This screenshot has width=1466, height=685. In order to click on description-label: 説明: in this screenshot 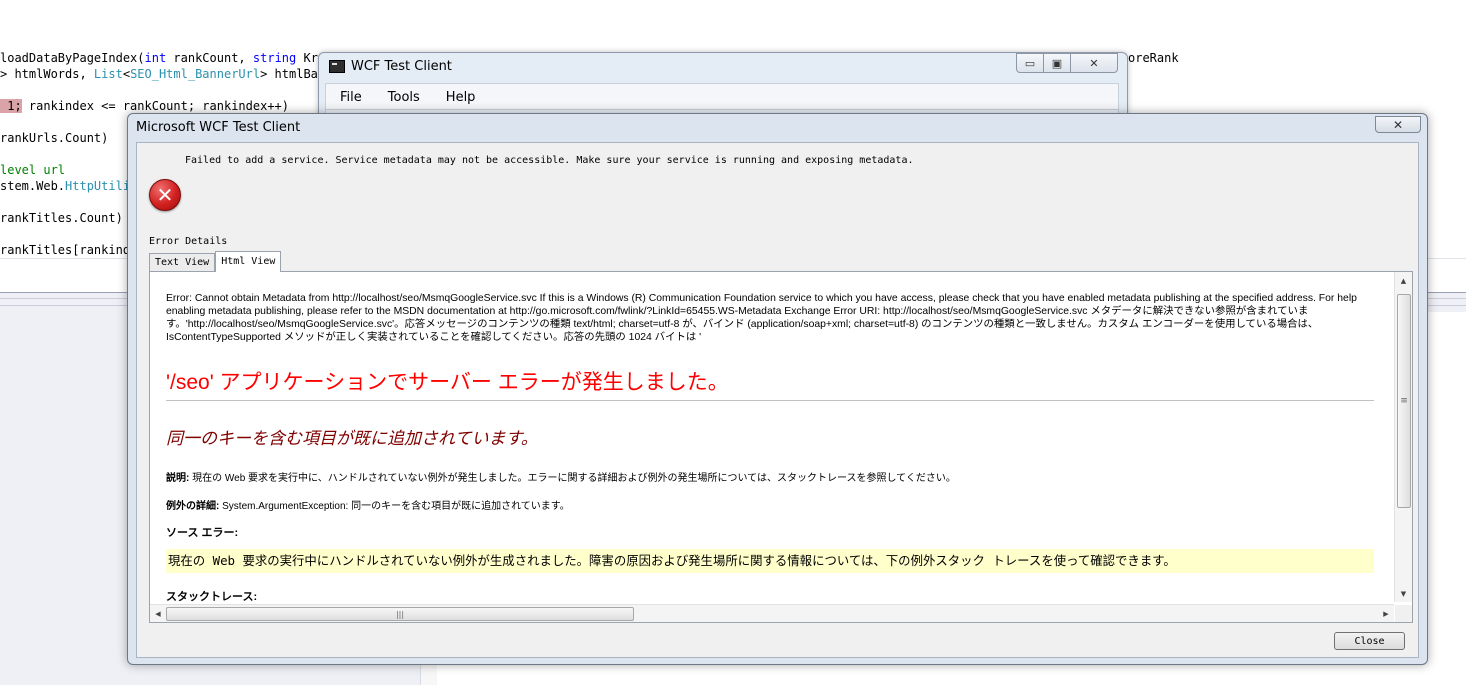, I will do `click(178, 478)`.